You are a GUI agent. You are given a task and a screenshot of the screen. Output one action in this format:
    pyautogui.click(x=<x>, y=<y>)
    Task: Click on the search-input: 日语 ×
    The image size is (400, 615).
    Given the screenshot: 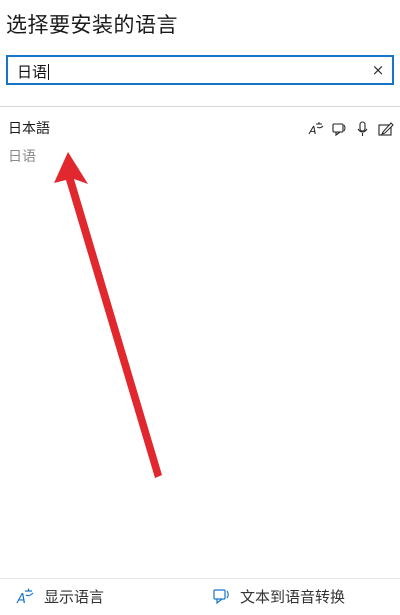 What is the action you would take?
    pyautogui.click(x=200, y=70)
    